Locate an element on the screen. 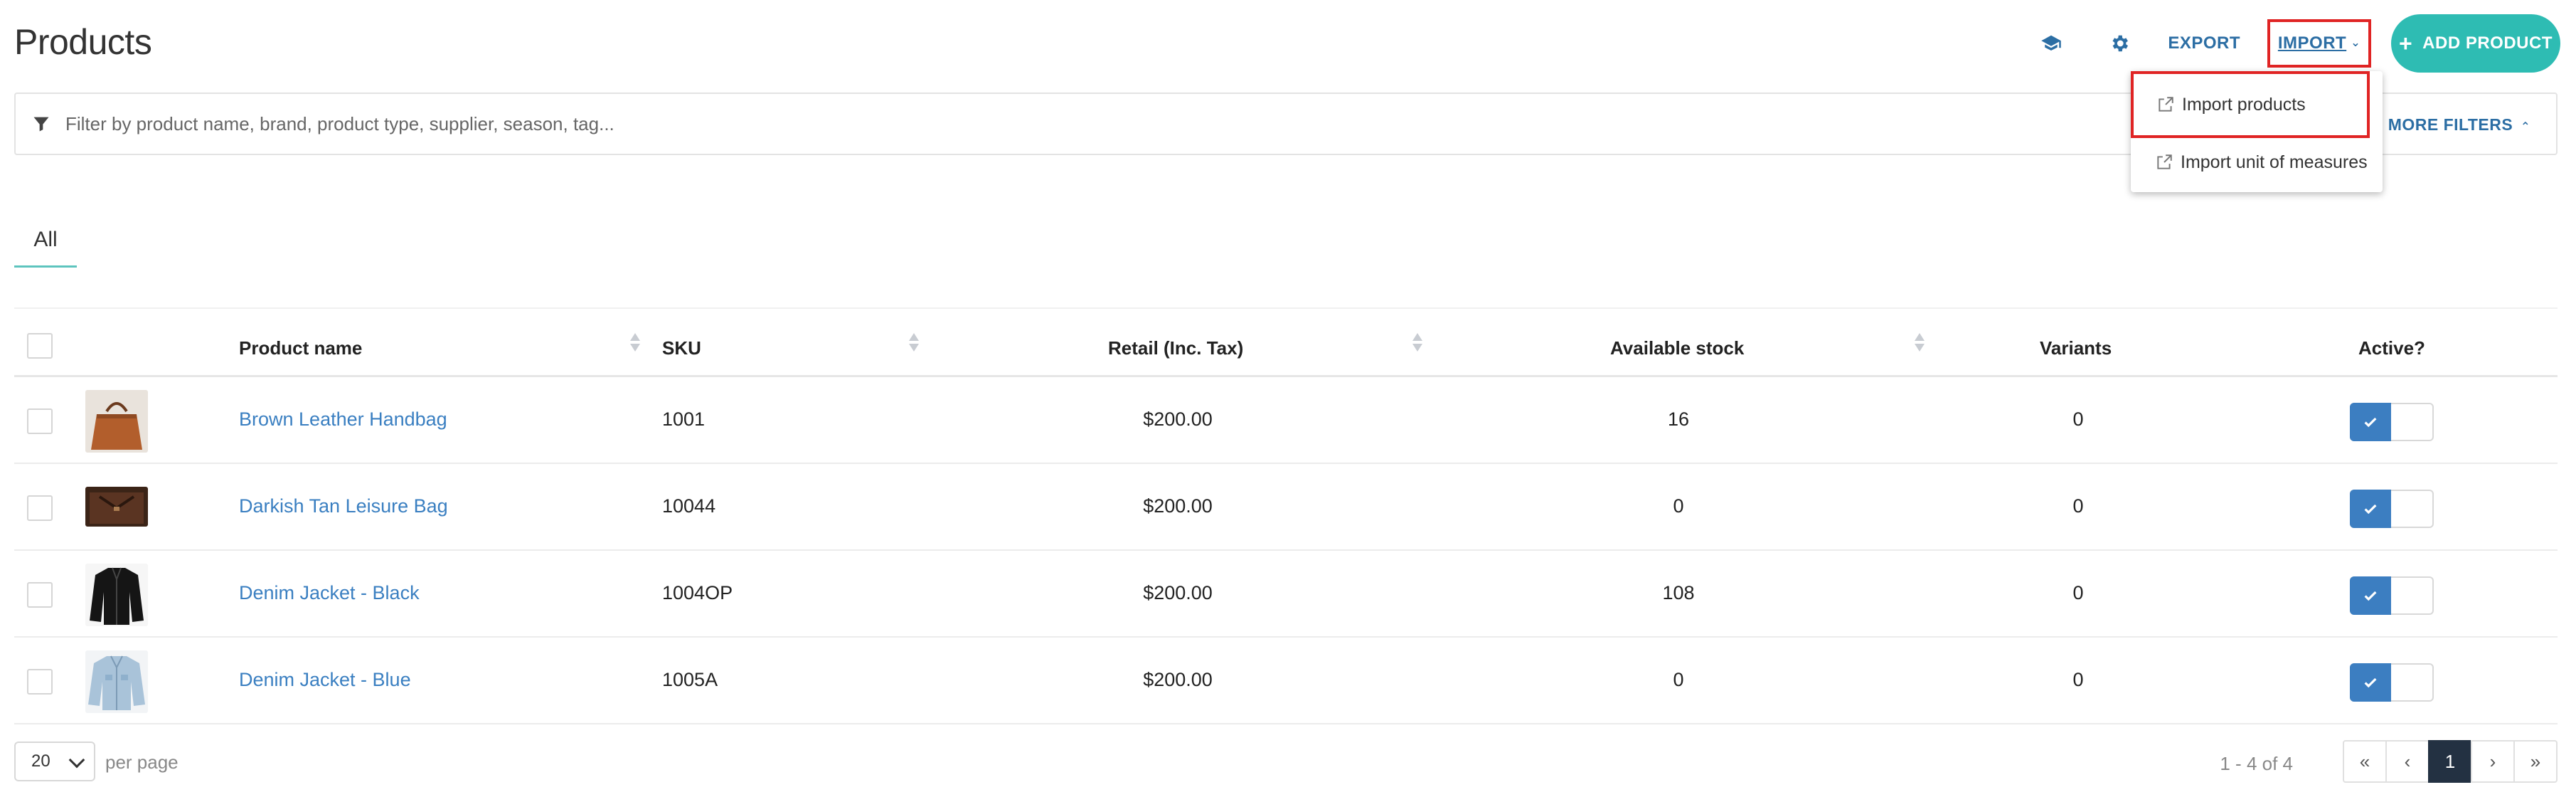 The height and width of the screenshot is (802, 2576). per-page-select: 20 is located at coordinates (54, 761).